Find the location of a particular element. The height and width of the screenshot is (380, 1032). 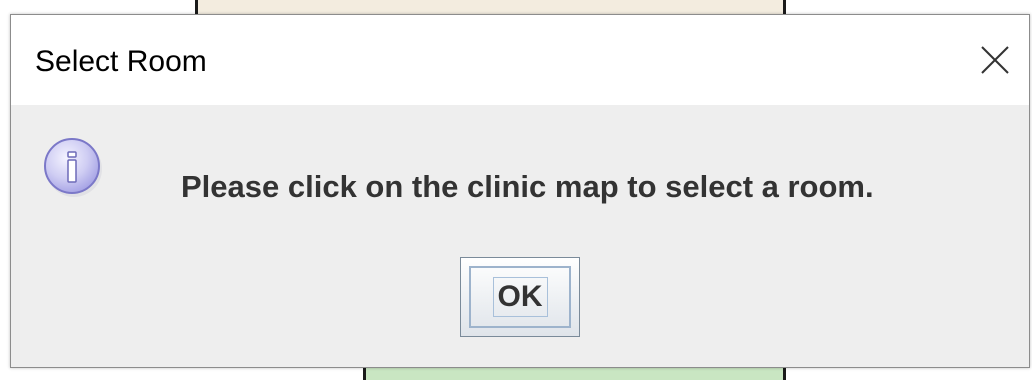

info-icon is located at coordinates (73, 167).